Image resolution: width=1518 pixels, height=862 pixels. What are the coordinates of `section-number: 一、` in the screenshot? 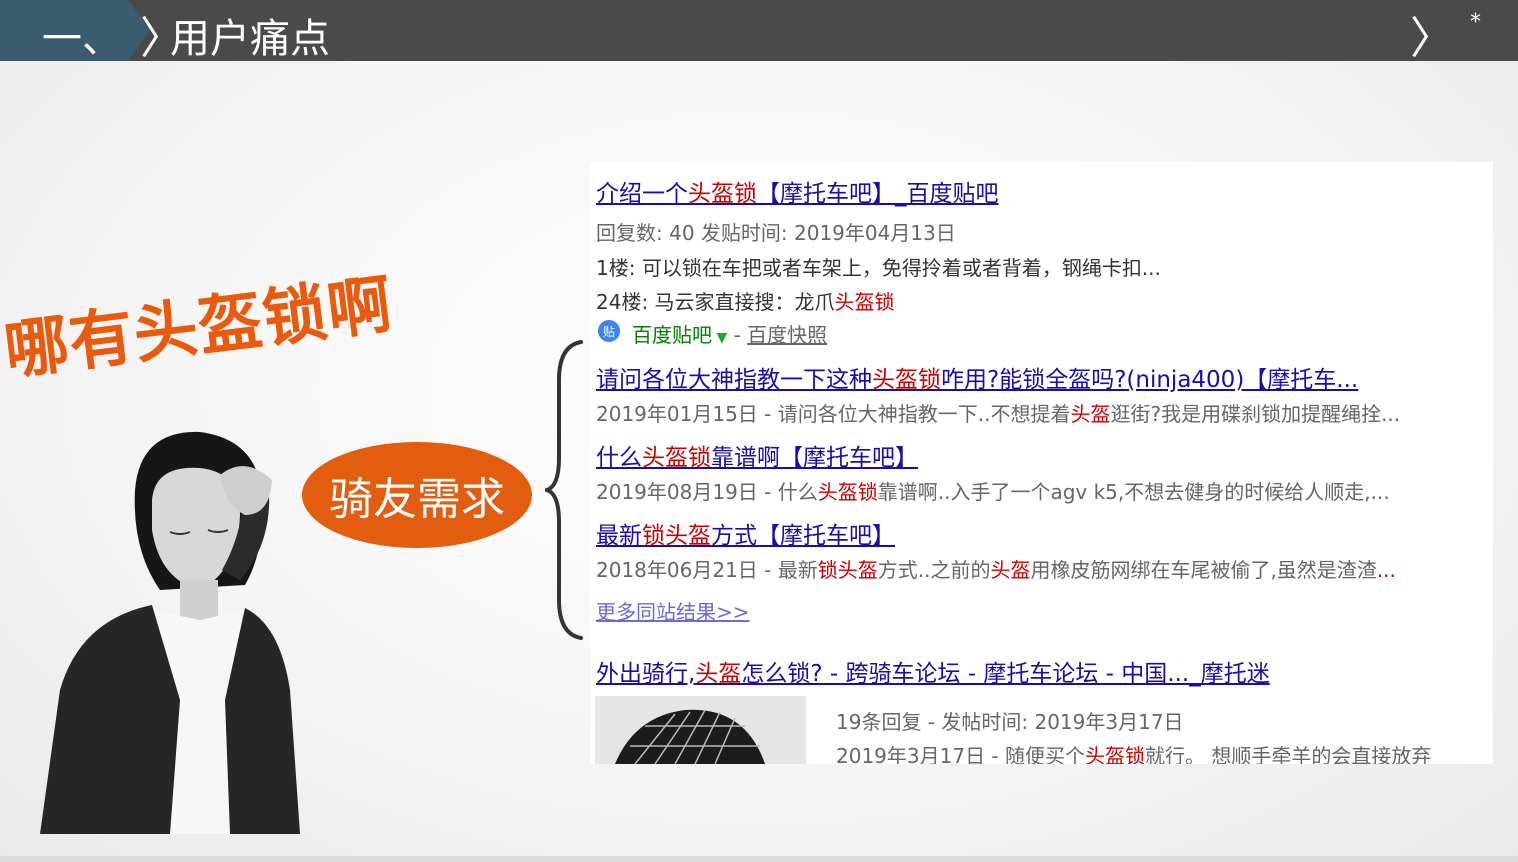 It's located at (82, 39).